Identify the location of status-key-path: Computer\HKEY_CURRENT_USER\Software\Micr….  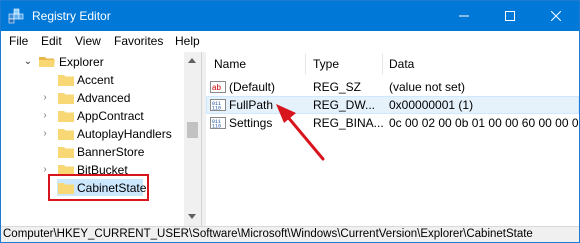
(268, 234).